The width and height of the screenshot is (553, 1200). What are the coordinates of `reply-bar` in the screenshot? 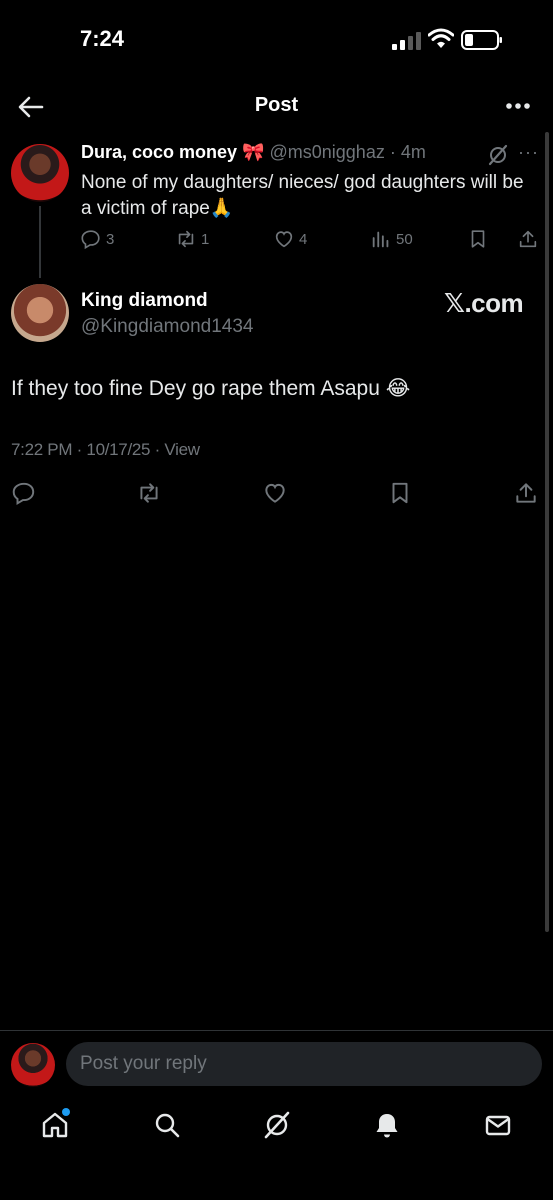 It's located at (276, 1063).